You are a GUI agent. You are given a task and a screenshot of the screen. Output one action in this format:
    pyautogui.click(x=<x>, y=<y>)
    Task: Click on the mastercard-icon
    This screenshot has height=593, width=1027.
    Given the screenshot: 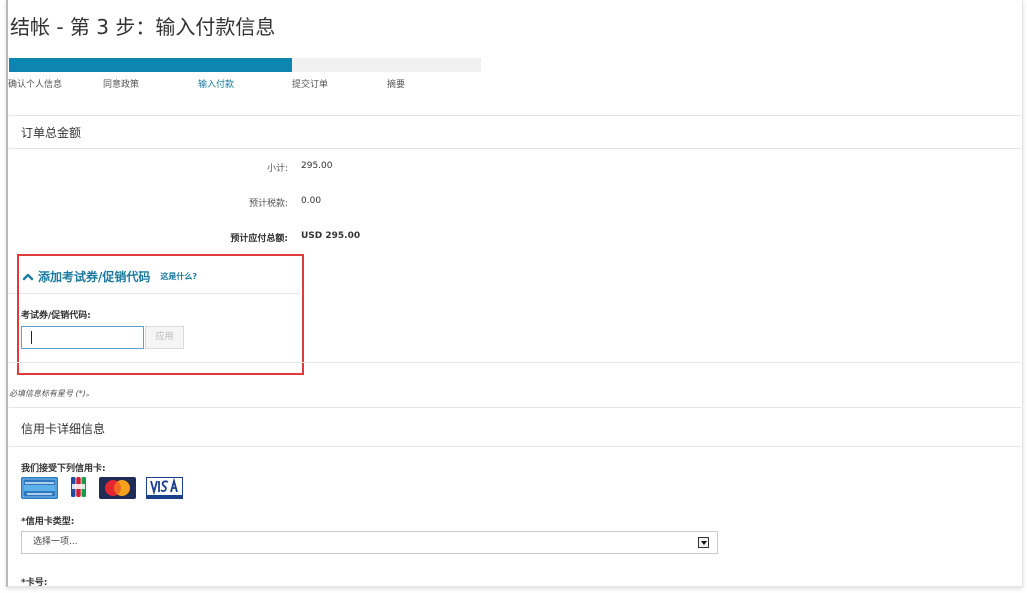 What is the action you would take?
    pyautogui.click(x=117, y=488)
    